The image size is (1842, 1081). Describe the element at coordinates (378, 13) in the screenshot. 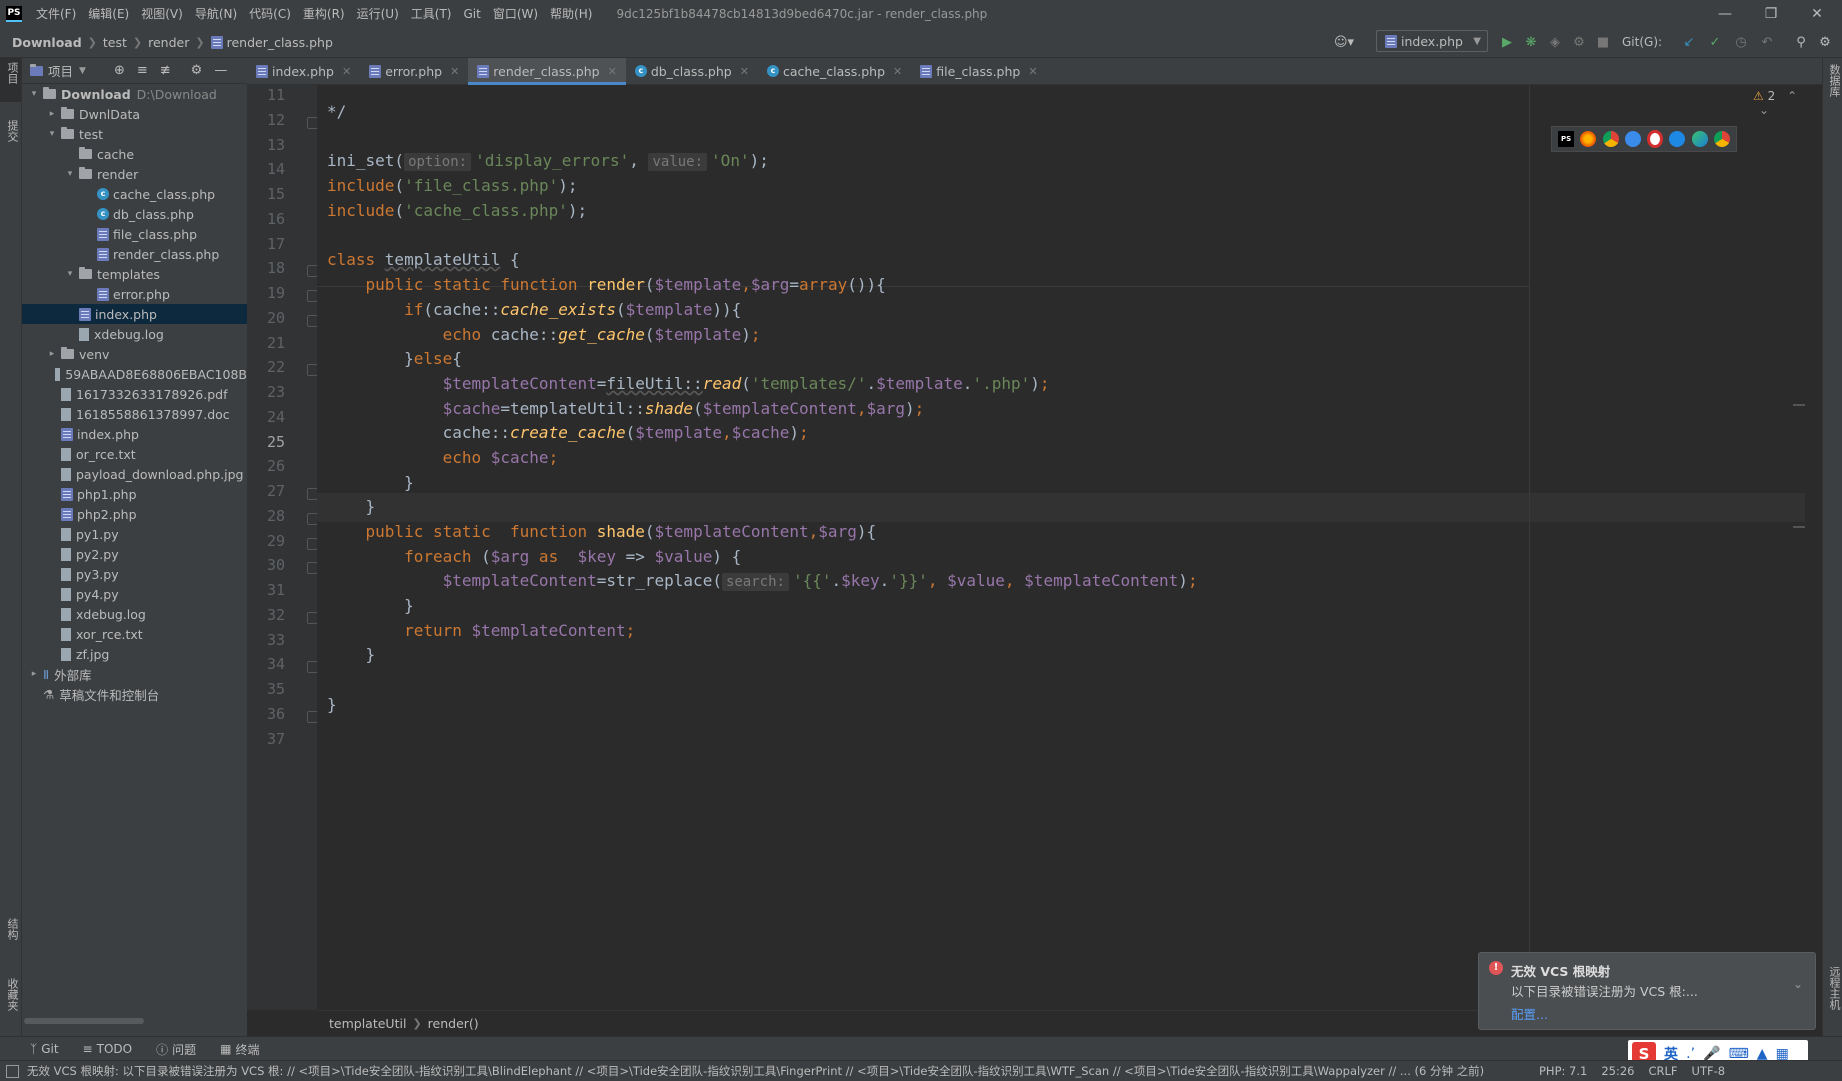

I see `menu-run: 运行(U)` at that location.